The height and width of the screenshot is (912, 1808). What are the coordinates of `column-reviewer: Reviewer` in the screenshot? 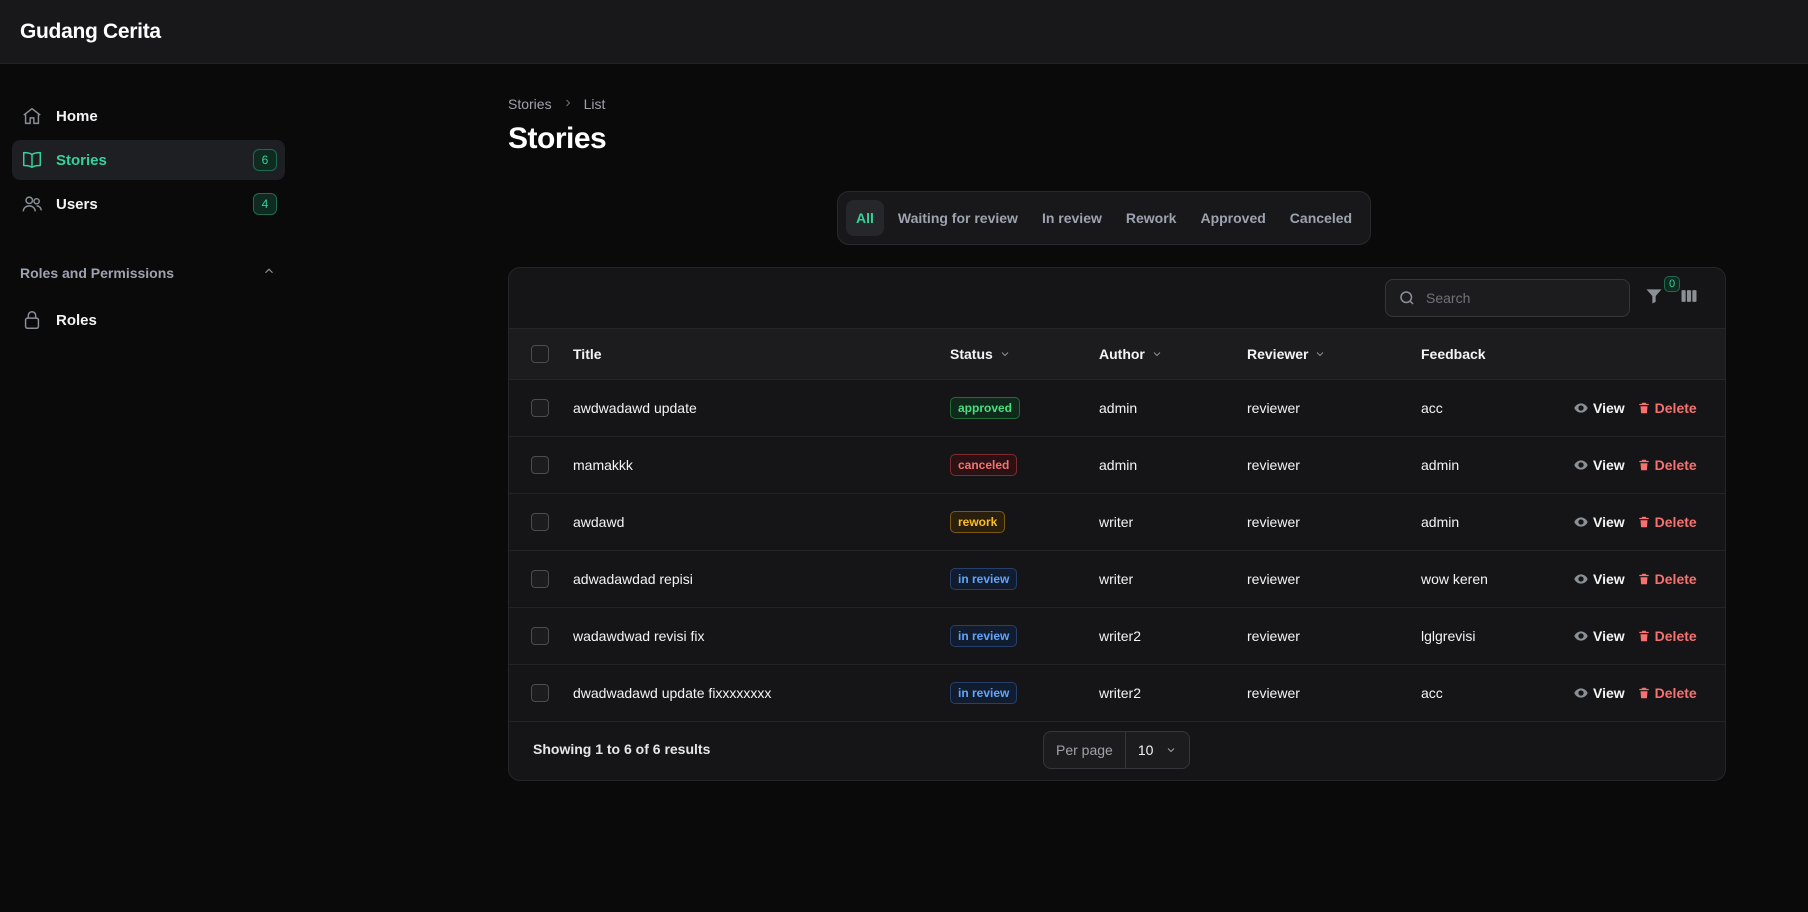 It's located at (1278, 353).